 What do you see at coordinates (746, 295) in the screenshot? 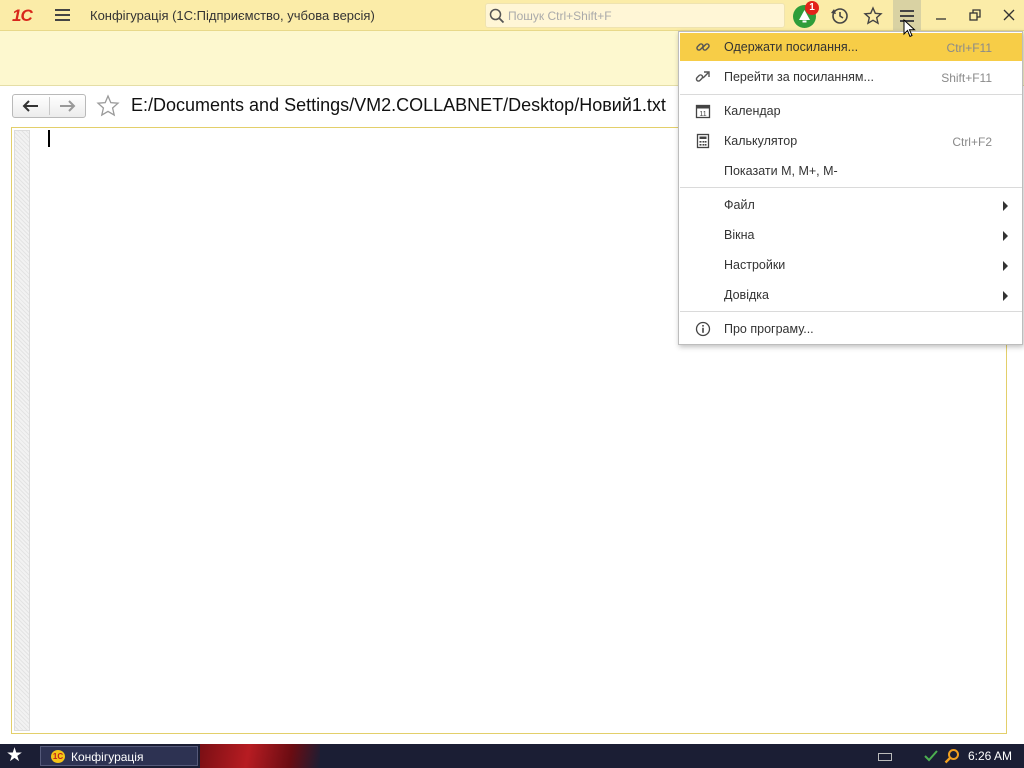
I see `menu-item-label: Довідка` at bounding box center [746, 295].